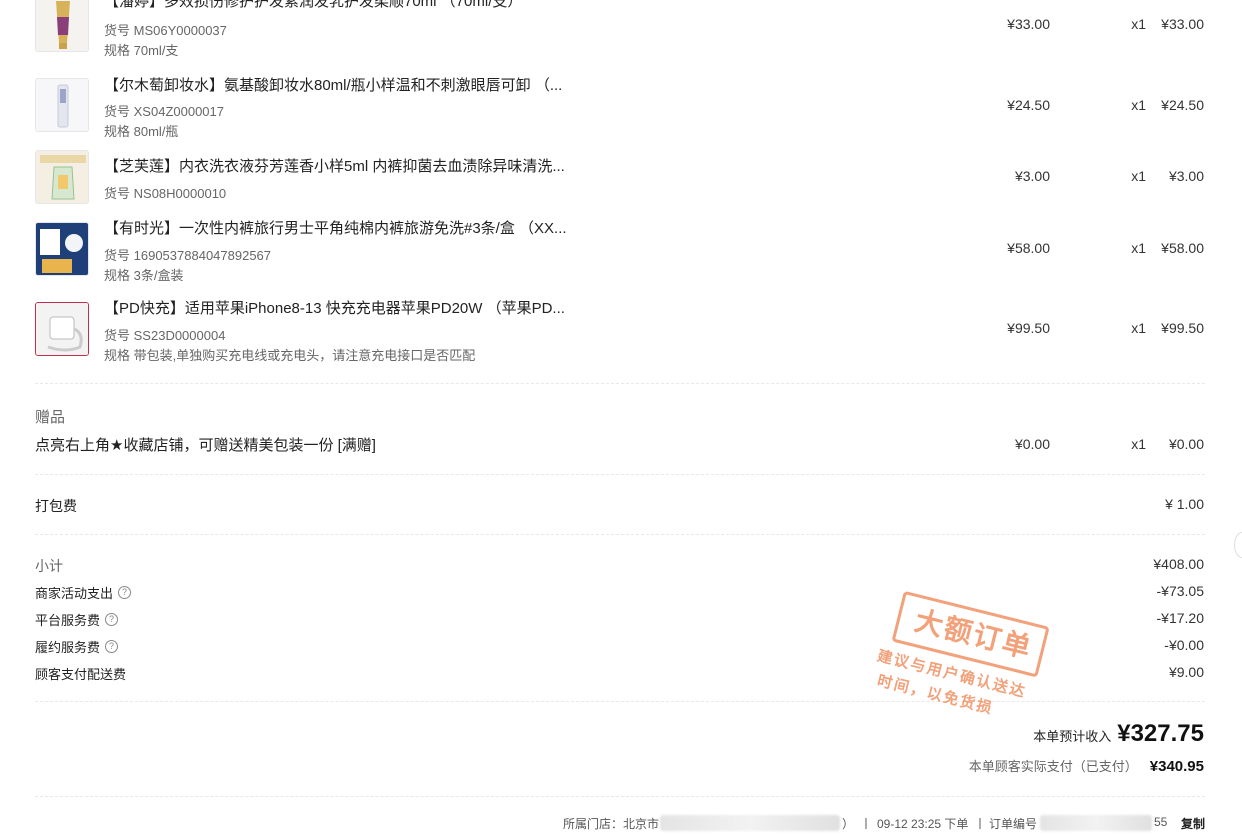 This screenshot has width=1242, height=836. What do you see at coordinates (1238, 545) in the screenshot?
I see `scroll-handle` at bounding box center [1238, 545].